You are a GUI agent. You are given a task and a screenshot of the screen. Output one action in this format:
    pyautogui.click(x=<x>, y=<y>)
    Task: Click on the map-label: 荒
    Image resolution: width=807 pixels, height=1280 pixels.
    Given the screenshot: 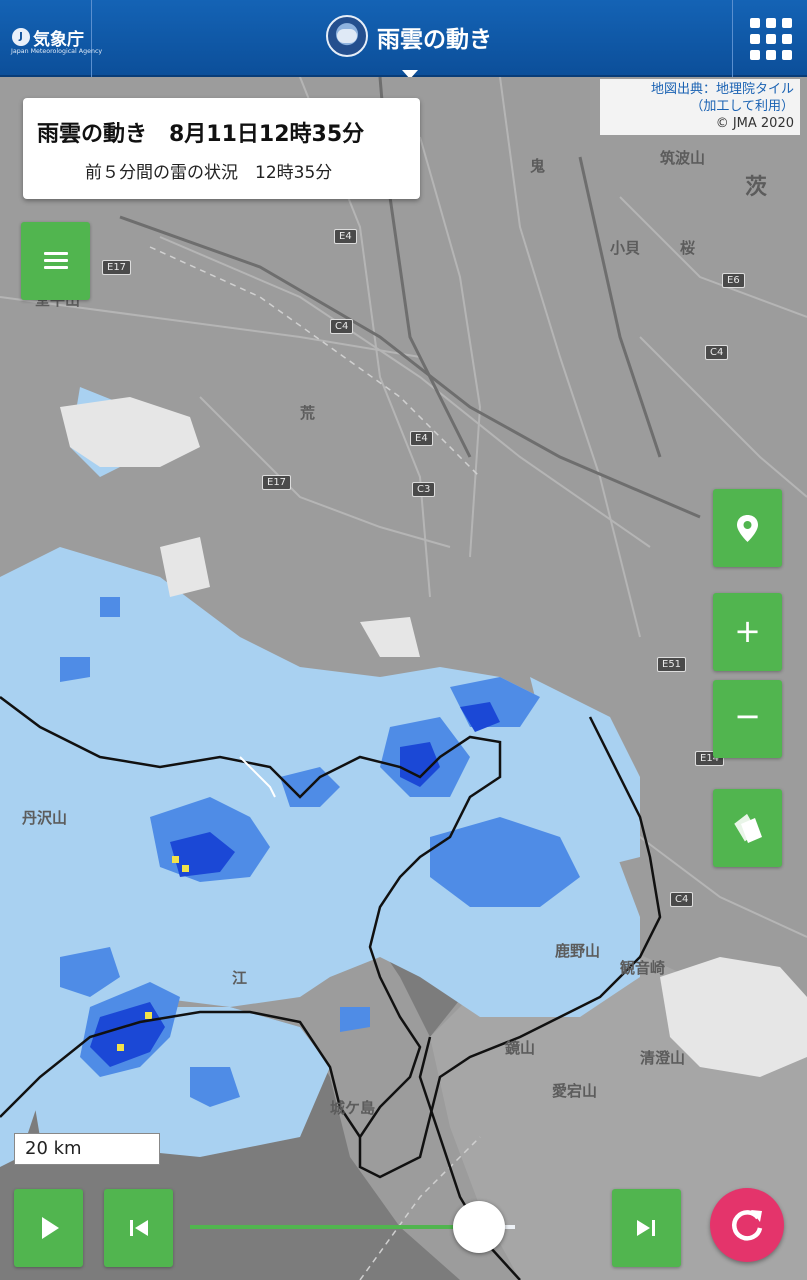 What is the action you would take?
    pyautogui.click(x=308, y=413)
    